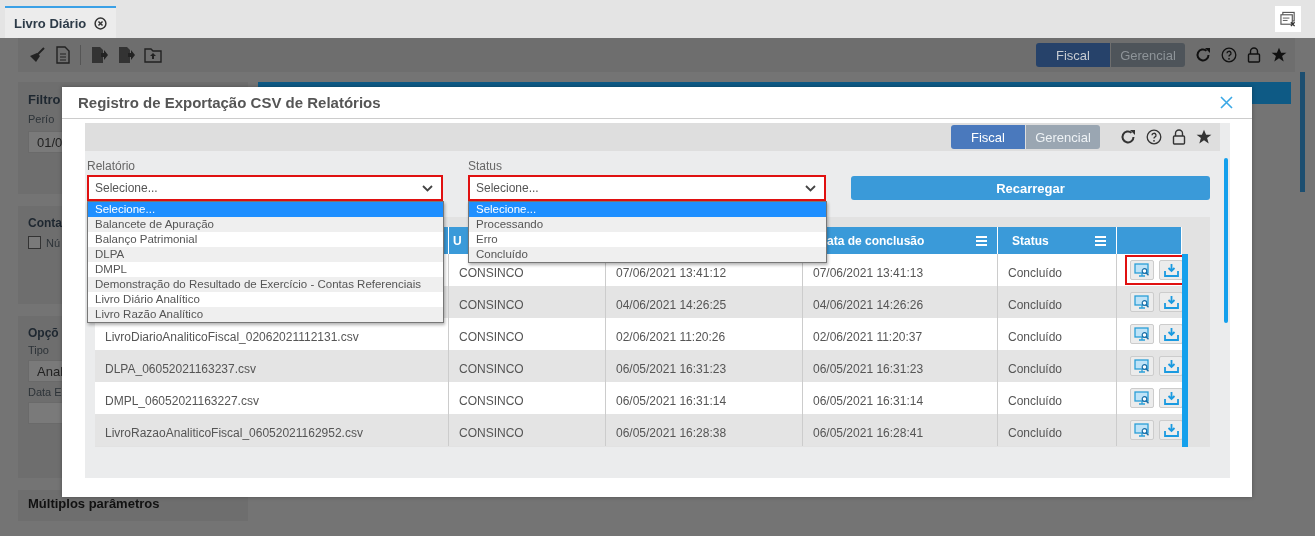  What do you see at coordinates (112, 166) in the screenshot?
I see `field-label: Relatório` at bounding box center [112, 166].